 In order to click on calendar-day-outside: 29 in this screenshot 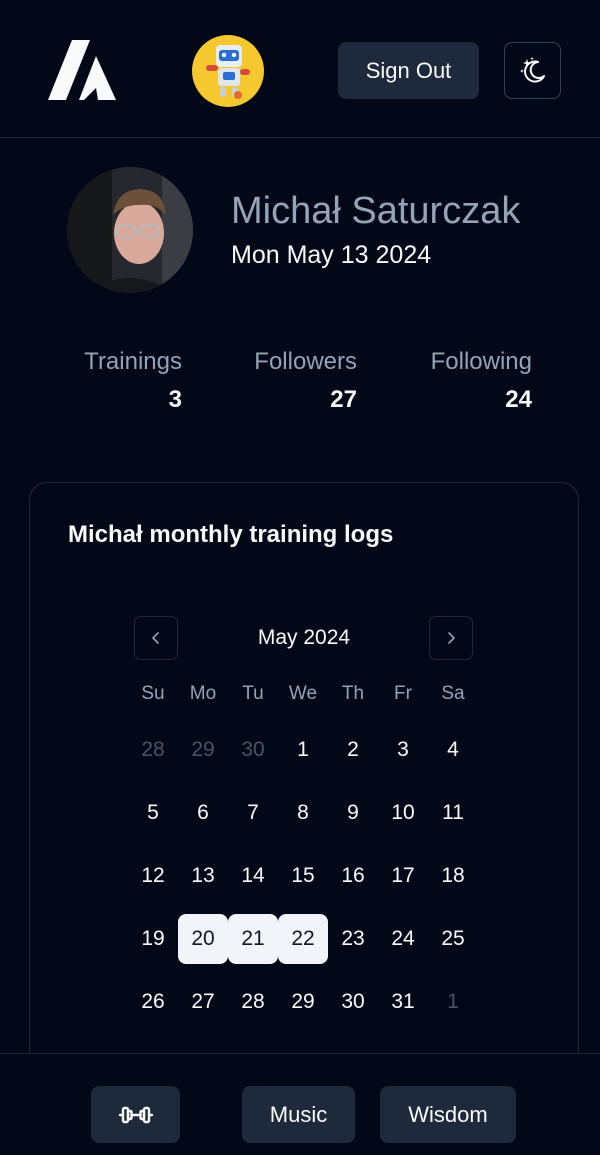, I will do `click(203, 750)`.